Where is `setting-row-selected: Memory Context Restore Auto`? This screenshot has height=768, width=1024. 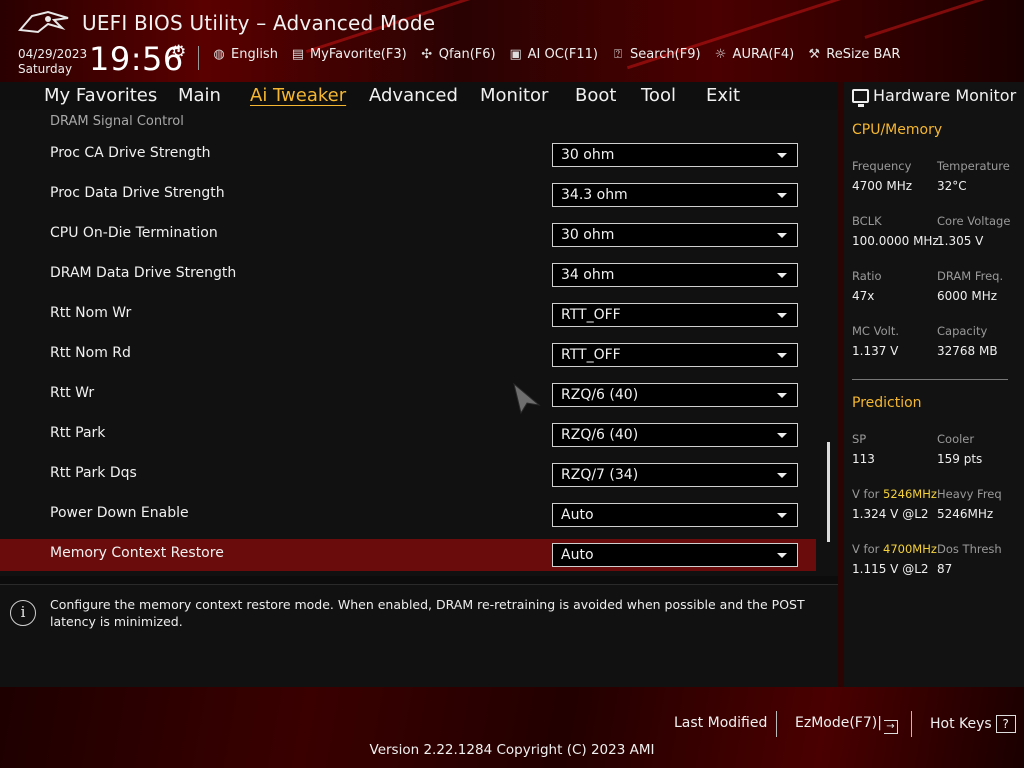 setting-row-selected: Memory Context Restore Auto is located at coordinates (408, 555).